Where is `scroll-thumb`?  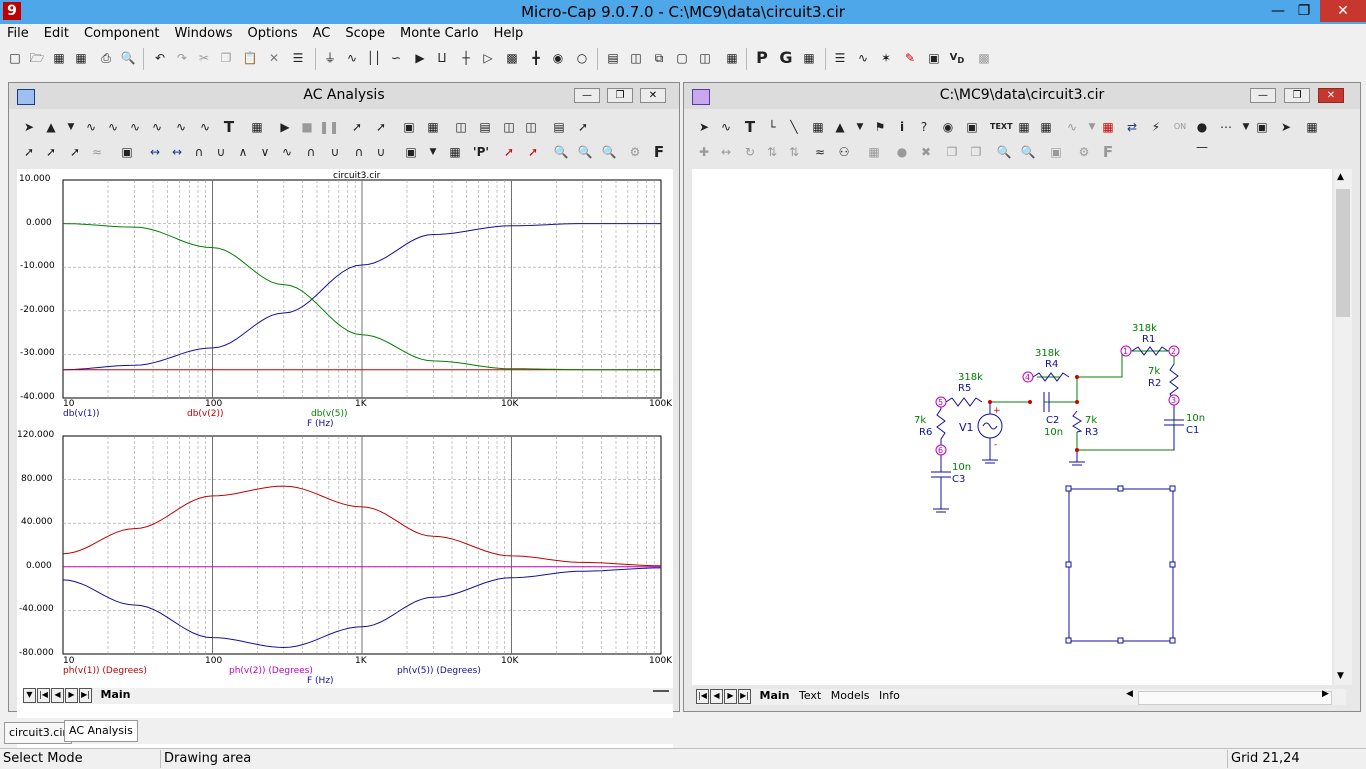 scroll-thumb is located at coordinates (1343, 253).